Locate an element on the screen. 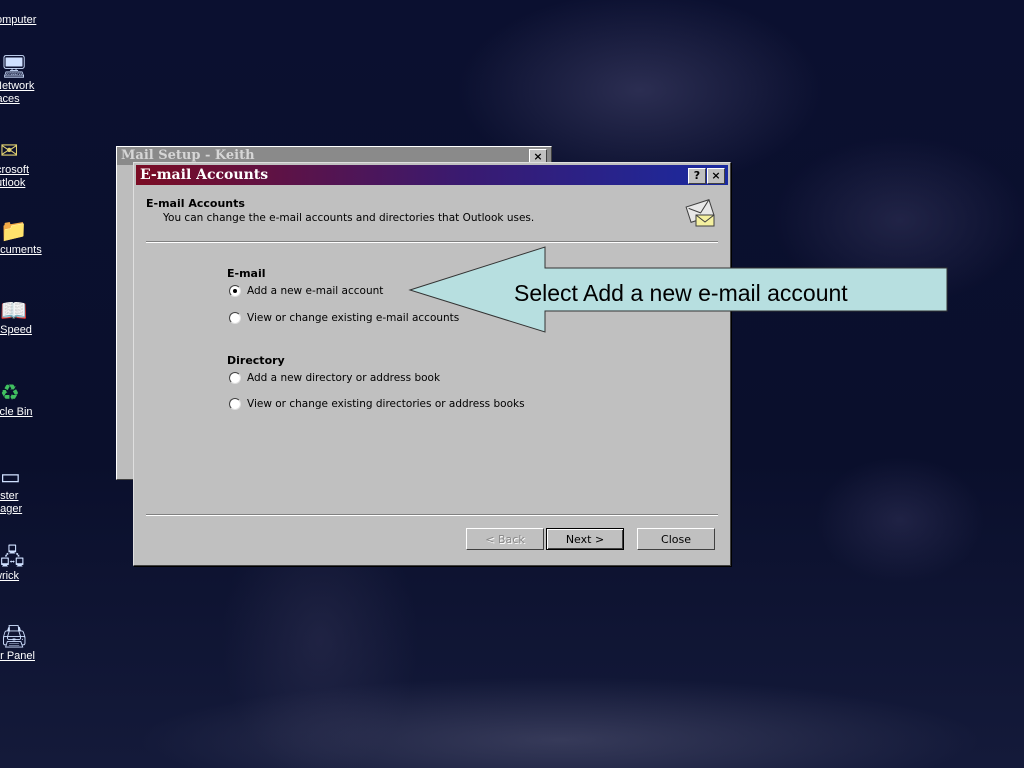  callout-arrow is located at coordinates (678, 289).